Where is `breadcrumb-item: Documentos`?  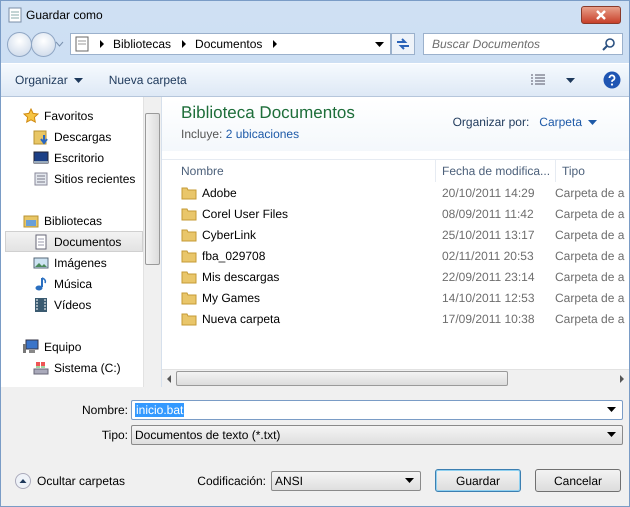
breadcrumb-item: Documentos is located at coordinates (228, 44).